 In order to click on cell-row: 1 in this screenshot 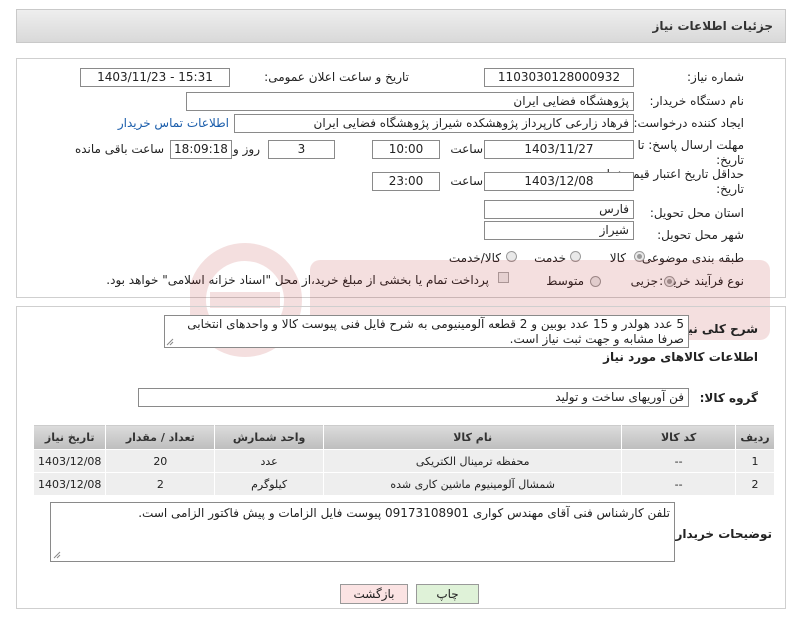, I will do `click(755, 461)`.